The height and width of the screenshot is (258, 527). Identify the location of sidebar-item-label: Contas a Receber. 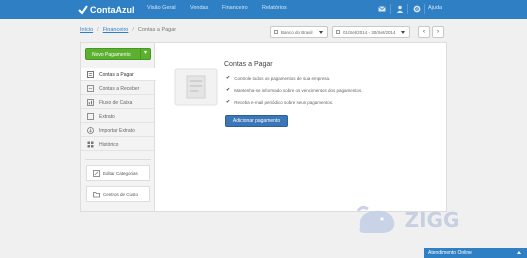
(119, 89).